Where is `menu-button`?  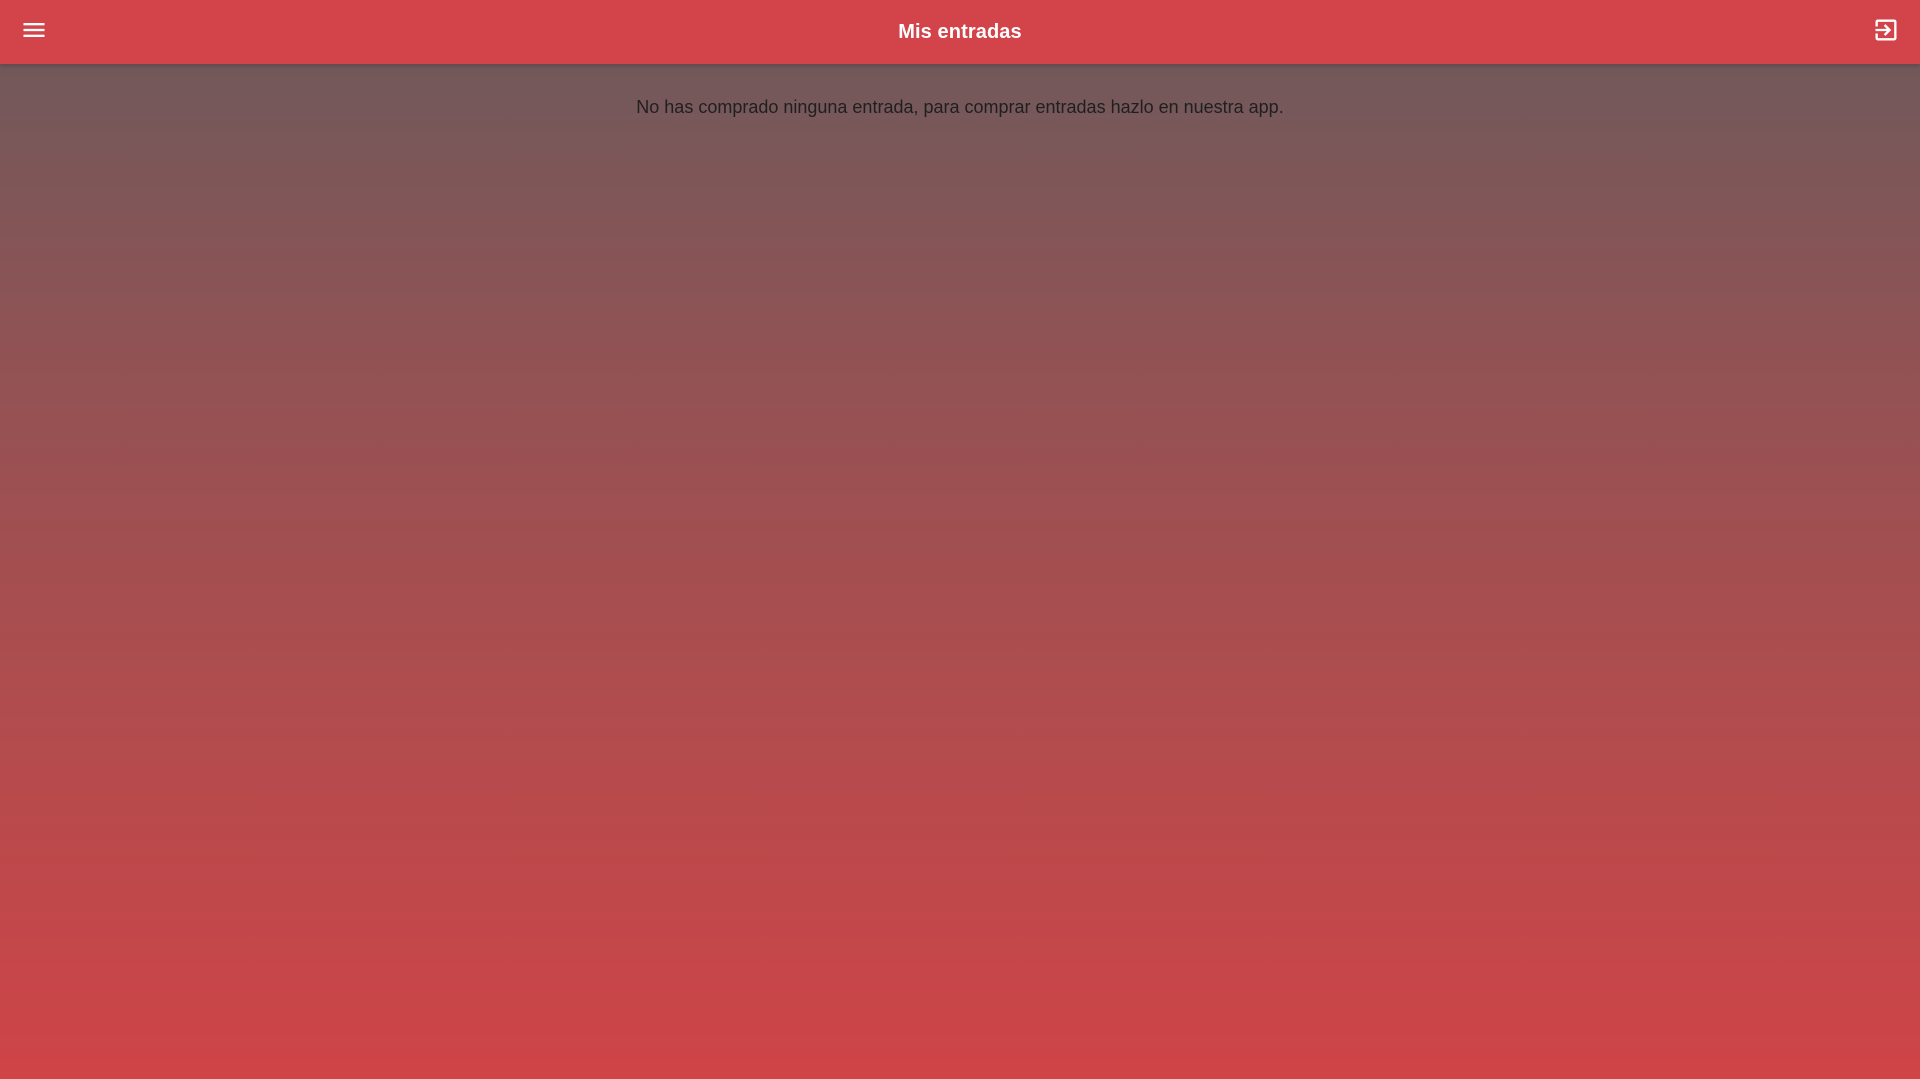
menu-button is located at coordinates (34, 32).